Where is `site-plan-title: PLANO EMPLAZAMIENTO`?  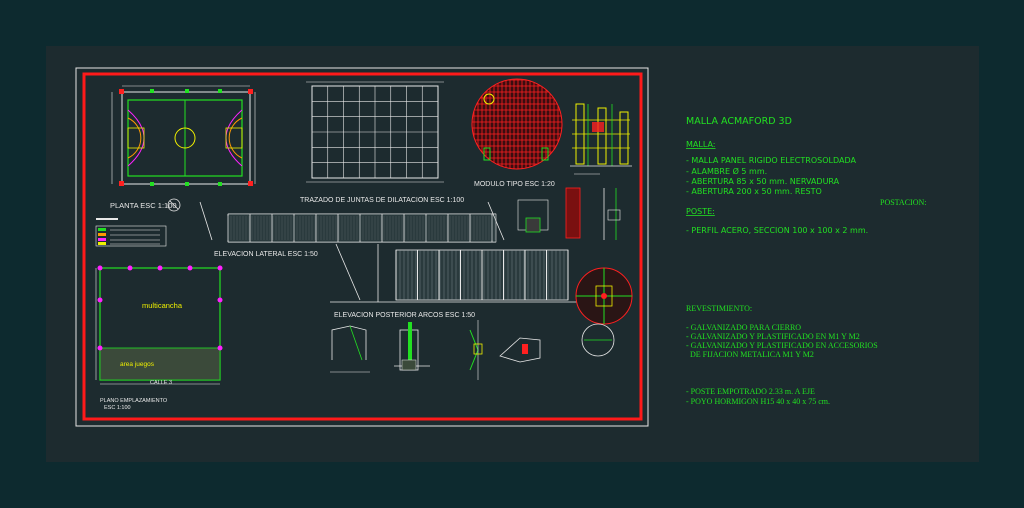 site-plan-title: PLANO EMPLAZAMIENTO is located at coordinates (134, 401).